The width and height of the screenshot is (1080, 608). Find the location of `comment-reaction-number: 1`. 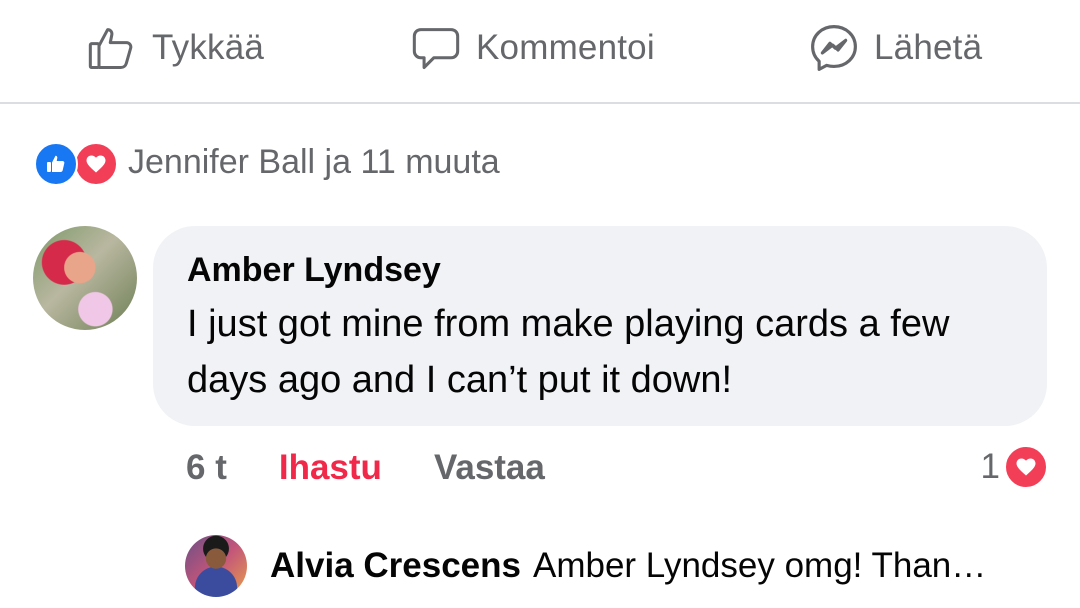

comment-reaction-number: 1 is located at coordinates (990, 466).